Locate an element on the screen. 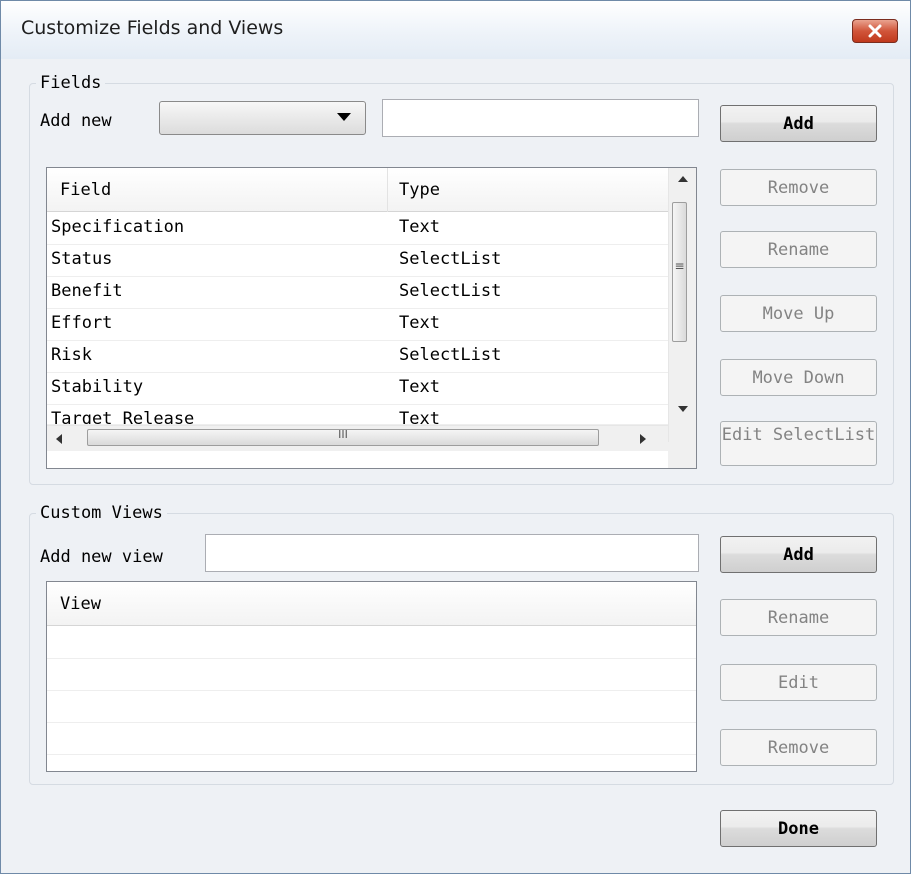 Image resolution: width=911 pixels, height=874 pixels. column-header-type: Type is located at coordinates (419, 190).